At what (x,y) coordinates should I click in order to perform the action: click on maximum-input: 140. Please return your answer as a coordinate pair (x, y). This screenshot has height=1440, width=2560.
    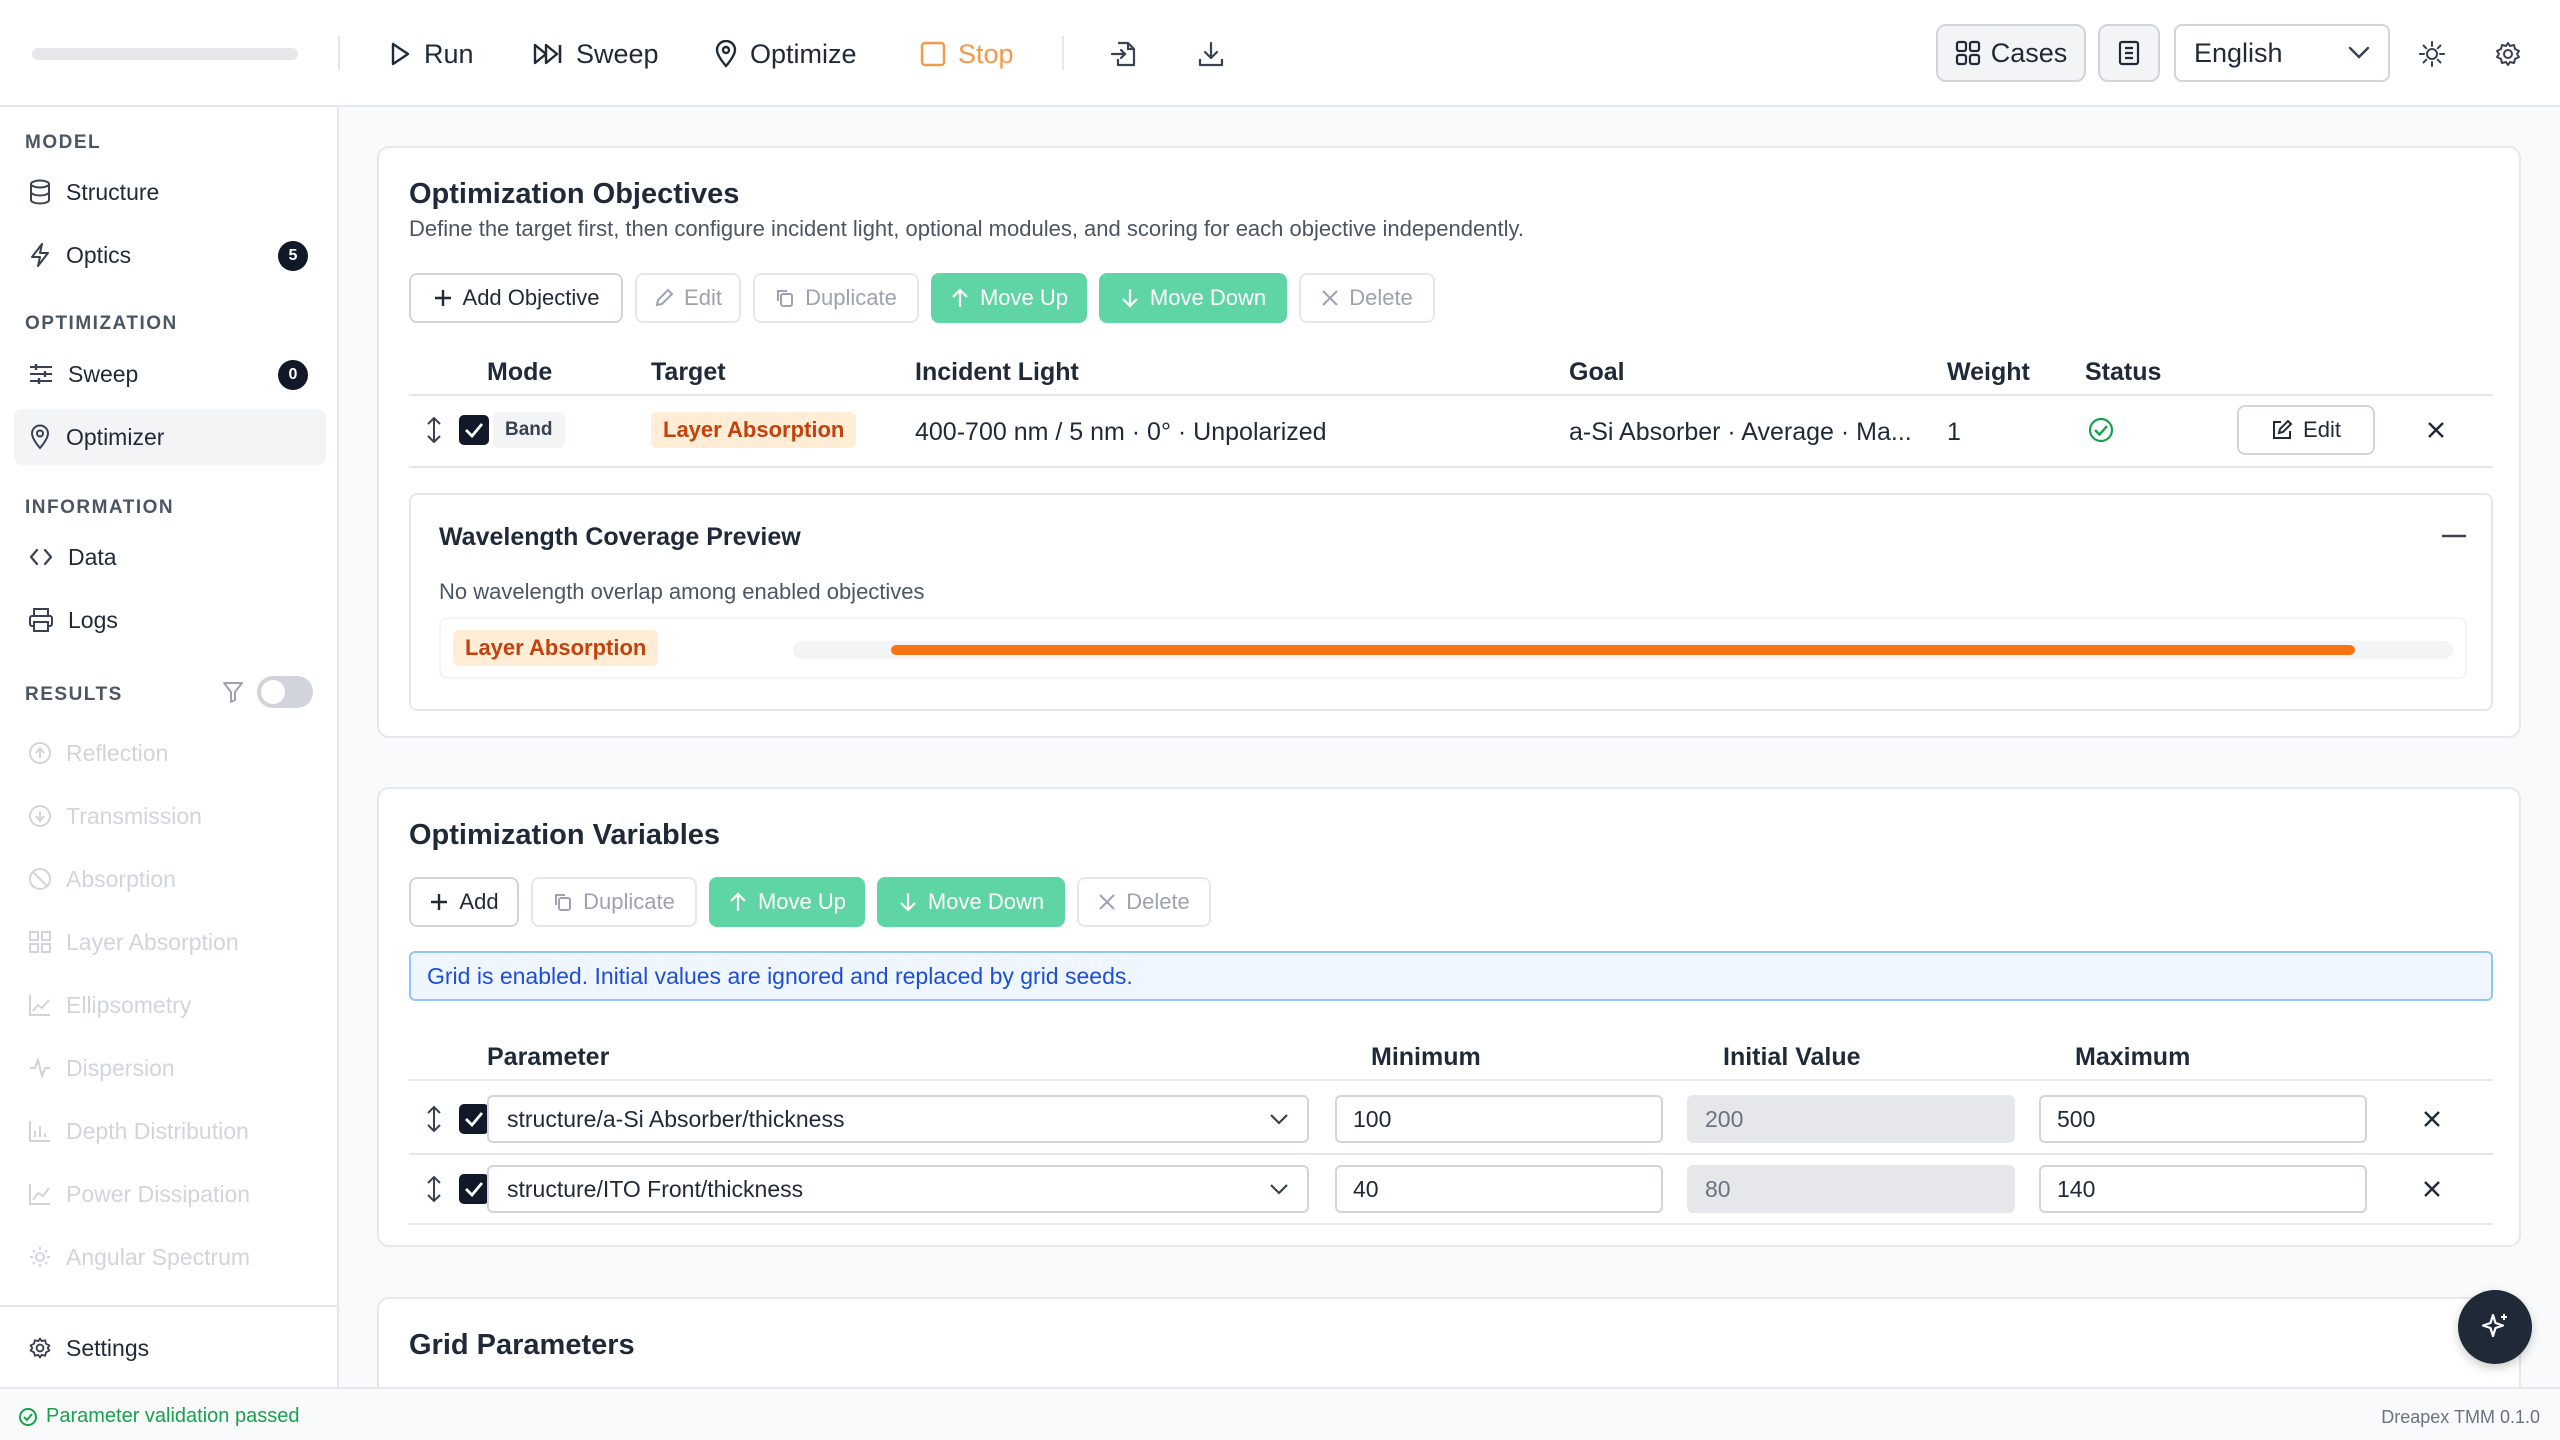
    Looking at the image, I should click on (2203, 1189).